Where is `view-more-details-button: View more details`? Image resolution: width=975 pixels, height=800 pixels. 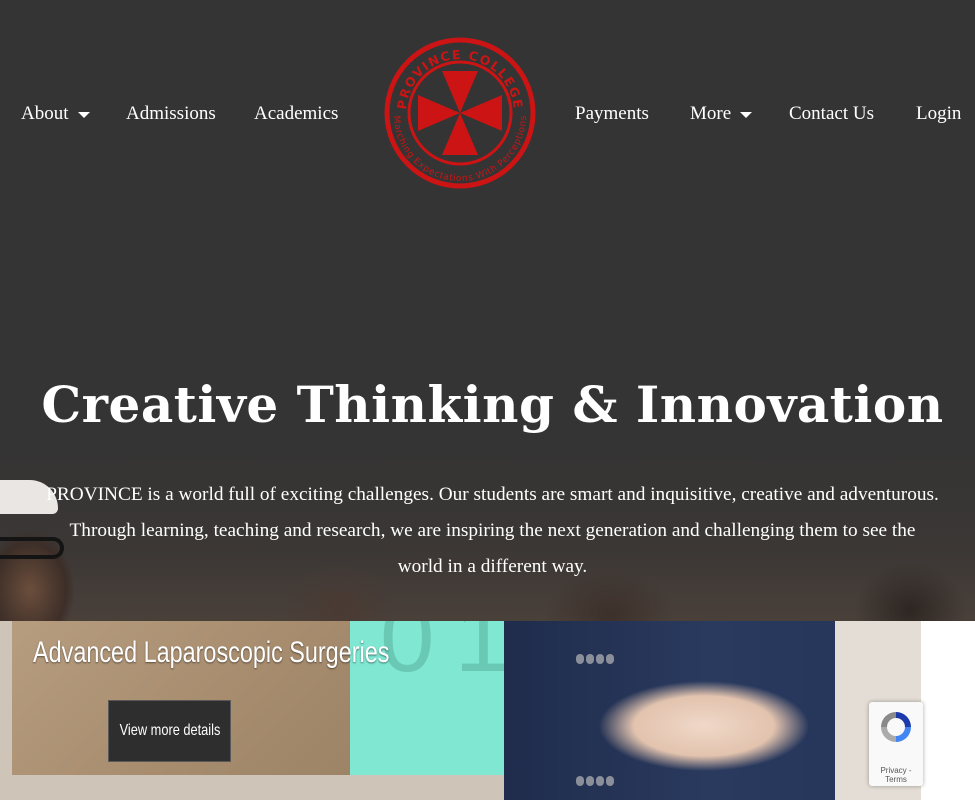
view-more-details-button: View more details is located at coordinates (169, 731).